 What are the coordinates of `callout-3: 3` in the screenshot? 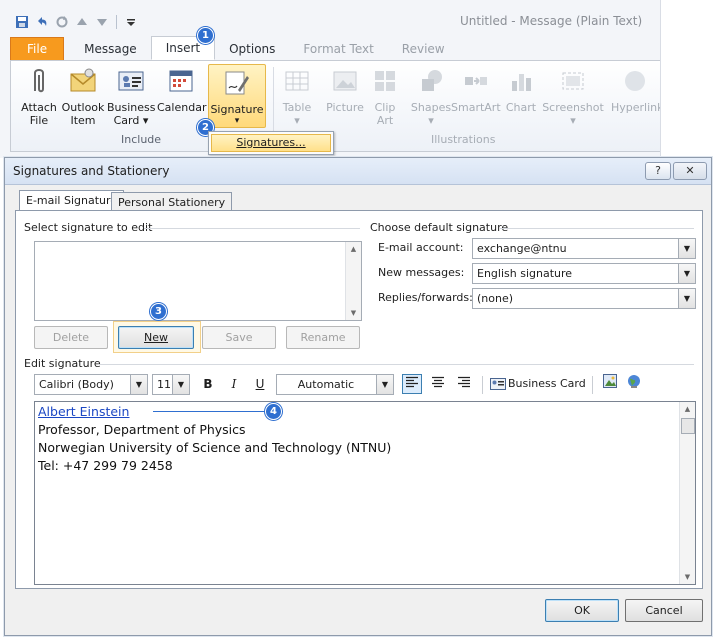 It's located at (158, 311).